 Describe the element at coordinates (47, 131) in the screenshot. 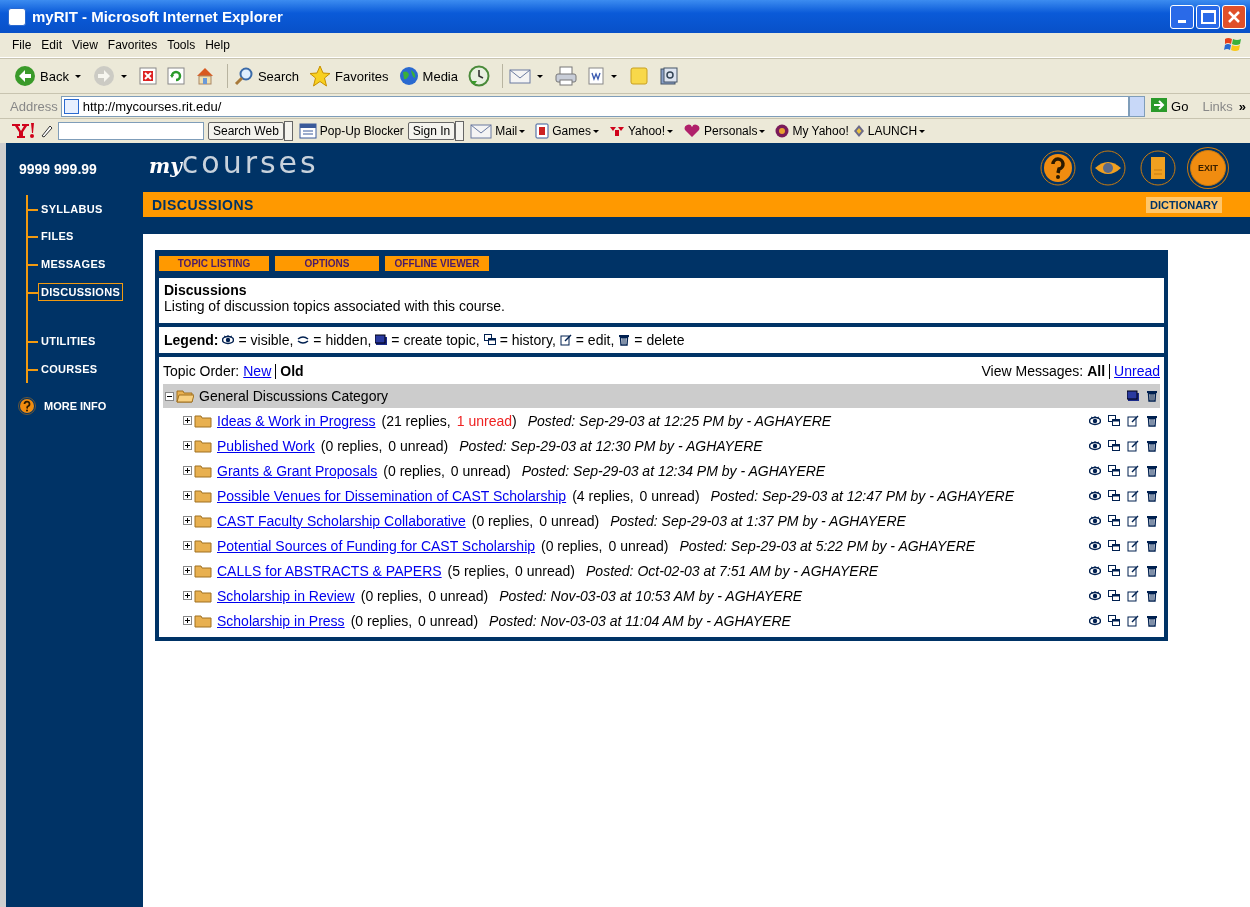

I see `pencil-icon` at that location.